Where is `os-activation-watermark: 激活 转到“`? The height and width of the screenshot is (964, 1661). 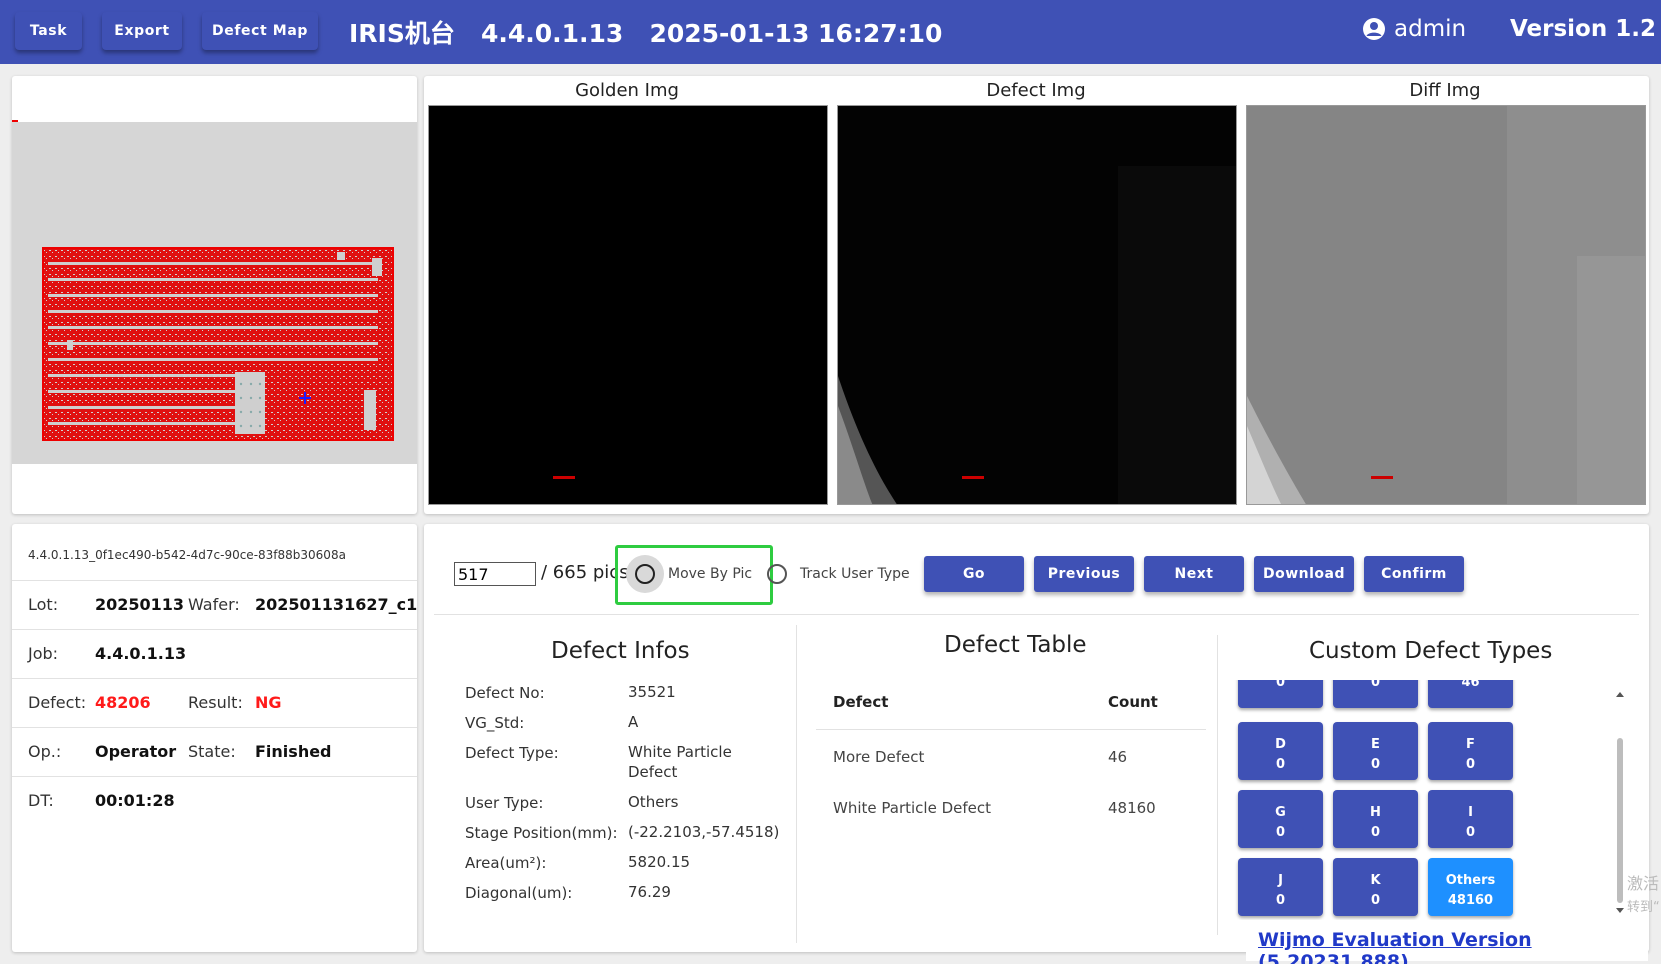 os-activation-watermark: 激活 转到“ is located at coordinates (1643, 894).